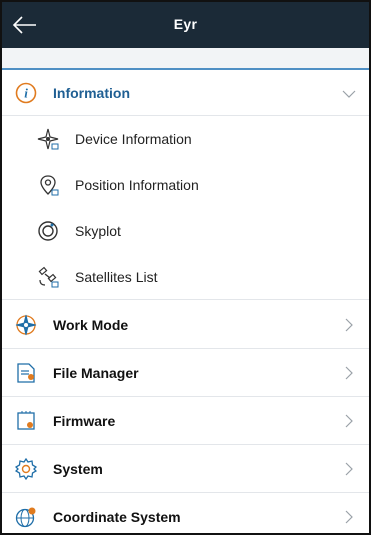 The height and width of the screenshot is (535, 371). Describe the element at coordinates (185, 93) in the screenshot. I see `menu-item-information: i Information` at that location.